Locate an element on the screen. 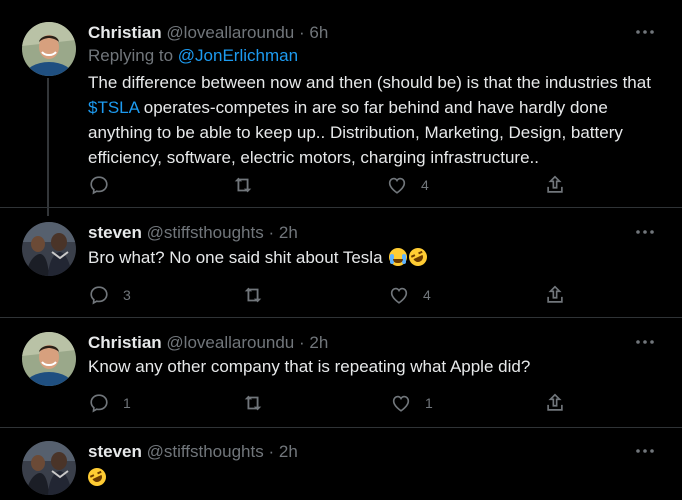 The image size is (682, 500). reply-button: 1 is located at coordinates (109, 403).